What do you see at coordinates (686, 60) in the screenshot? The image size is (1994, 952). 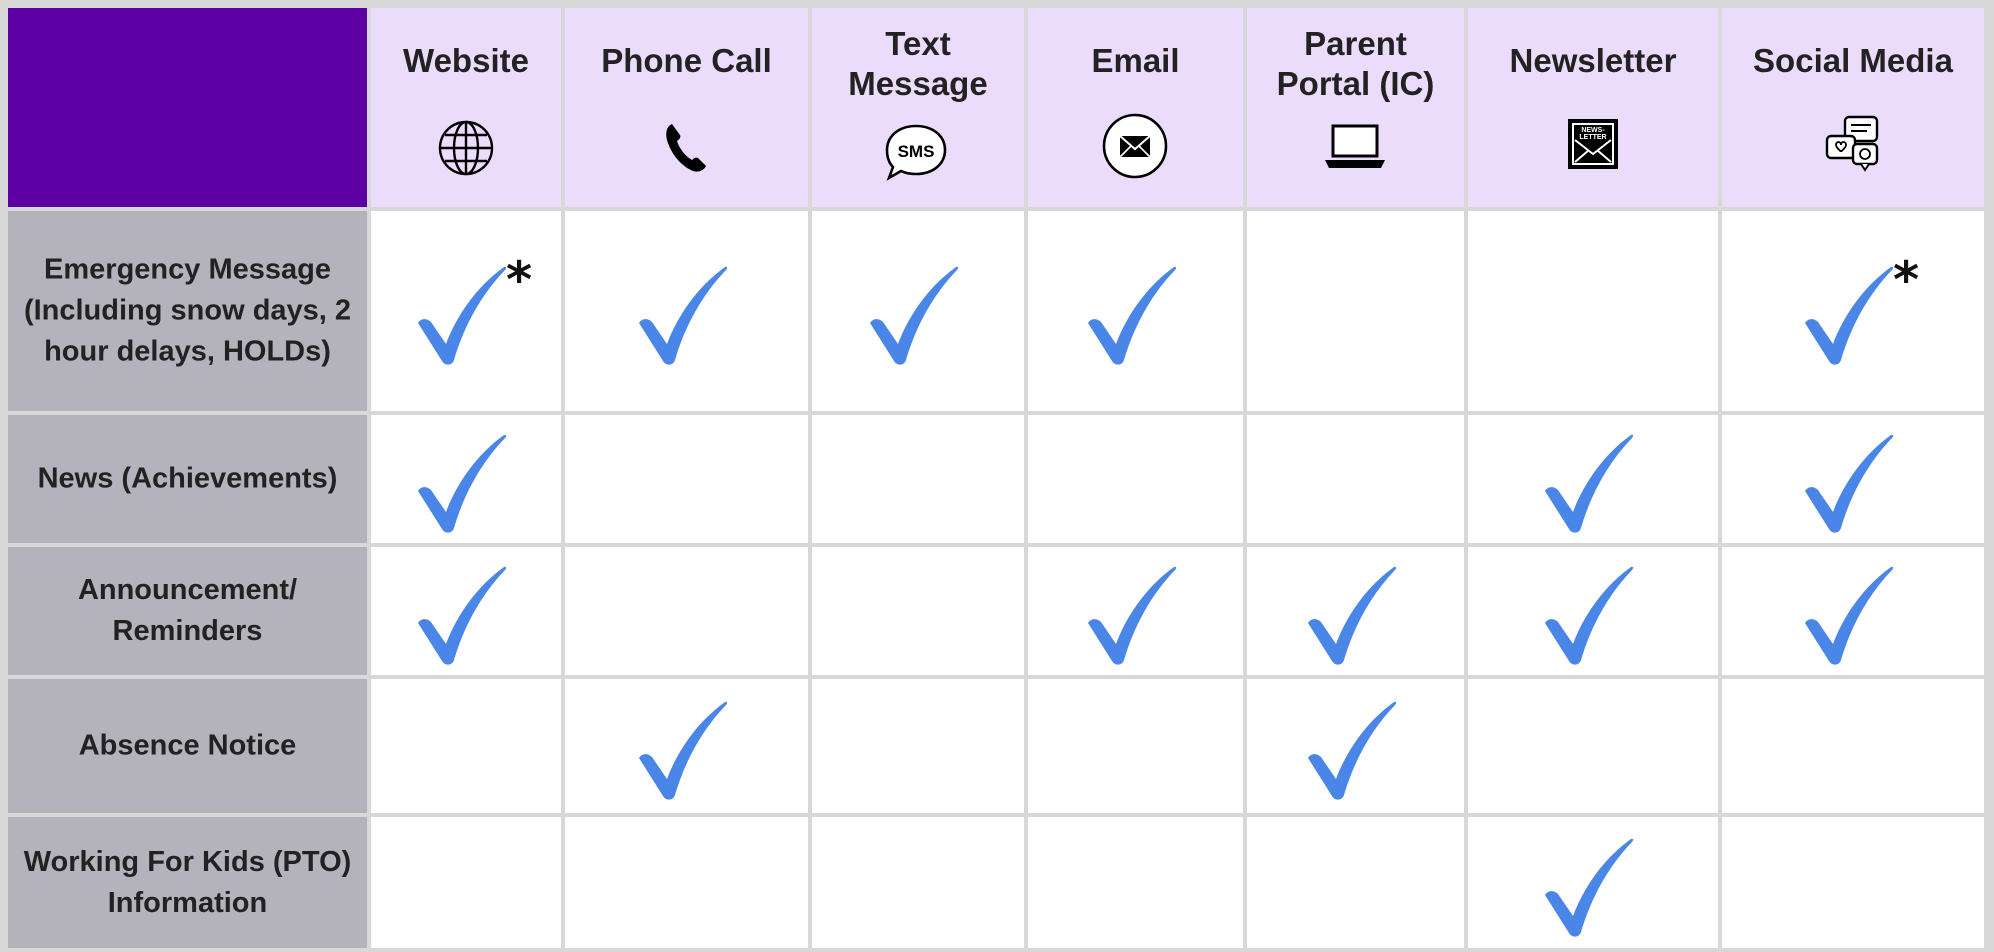 I see `column-header-label: Phone Call` at bounding box center [686, 60].